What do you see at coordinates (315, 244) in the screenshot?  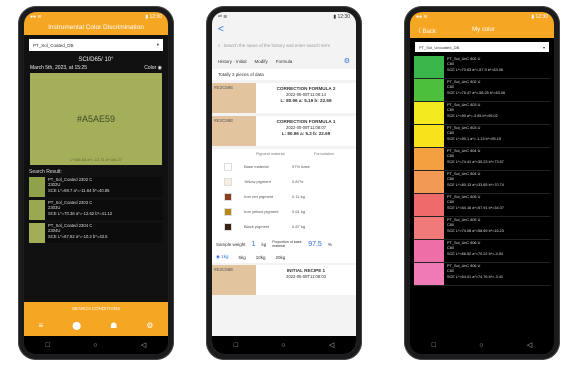 I see `proportion-value: 97.5` at bounding box center [315, 244].